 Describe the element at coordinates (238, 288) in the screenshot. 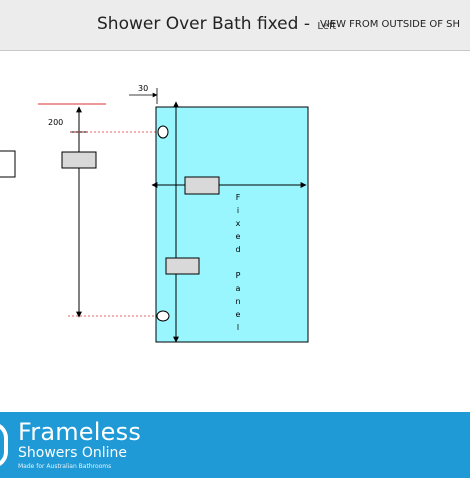

I see `panel-label-letter: a` at that location.